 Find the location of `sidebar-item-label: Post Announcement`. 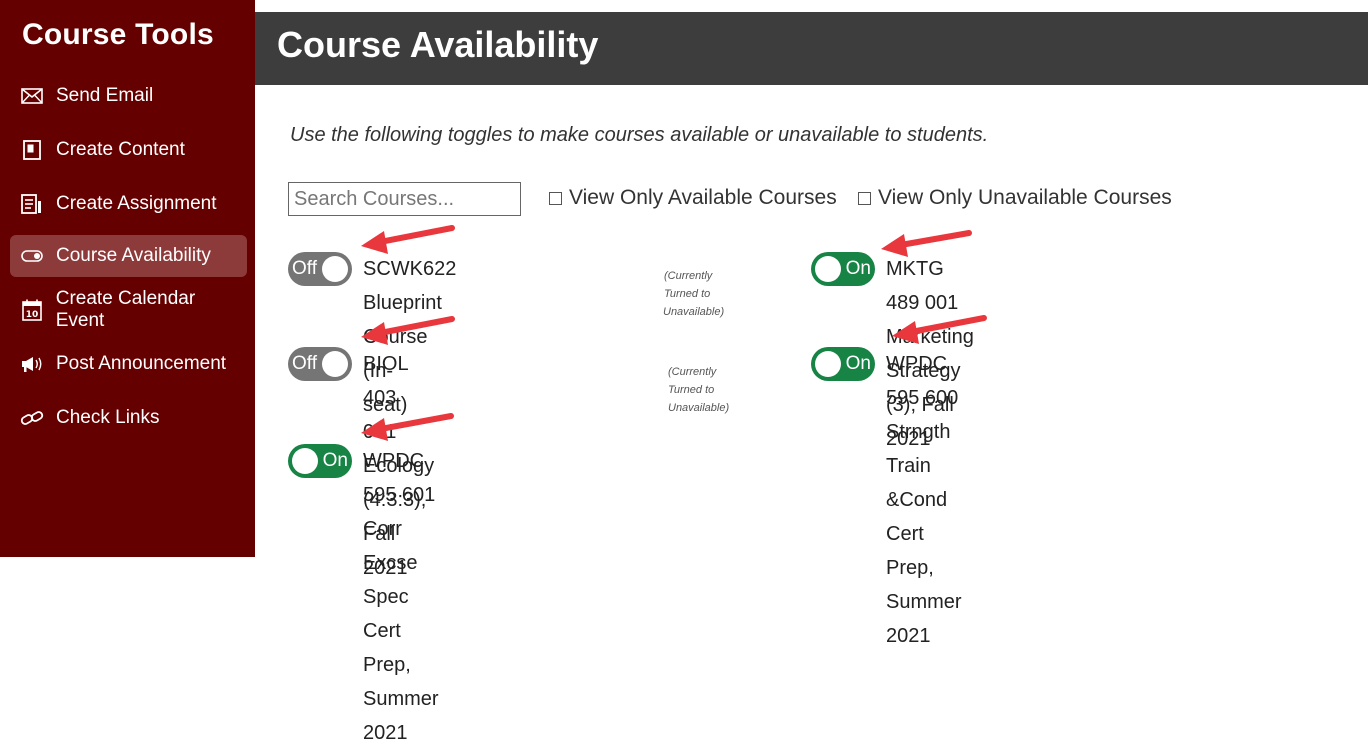

sidebar-item-label: Post Announcement is located at coordinates (141, 363).